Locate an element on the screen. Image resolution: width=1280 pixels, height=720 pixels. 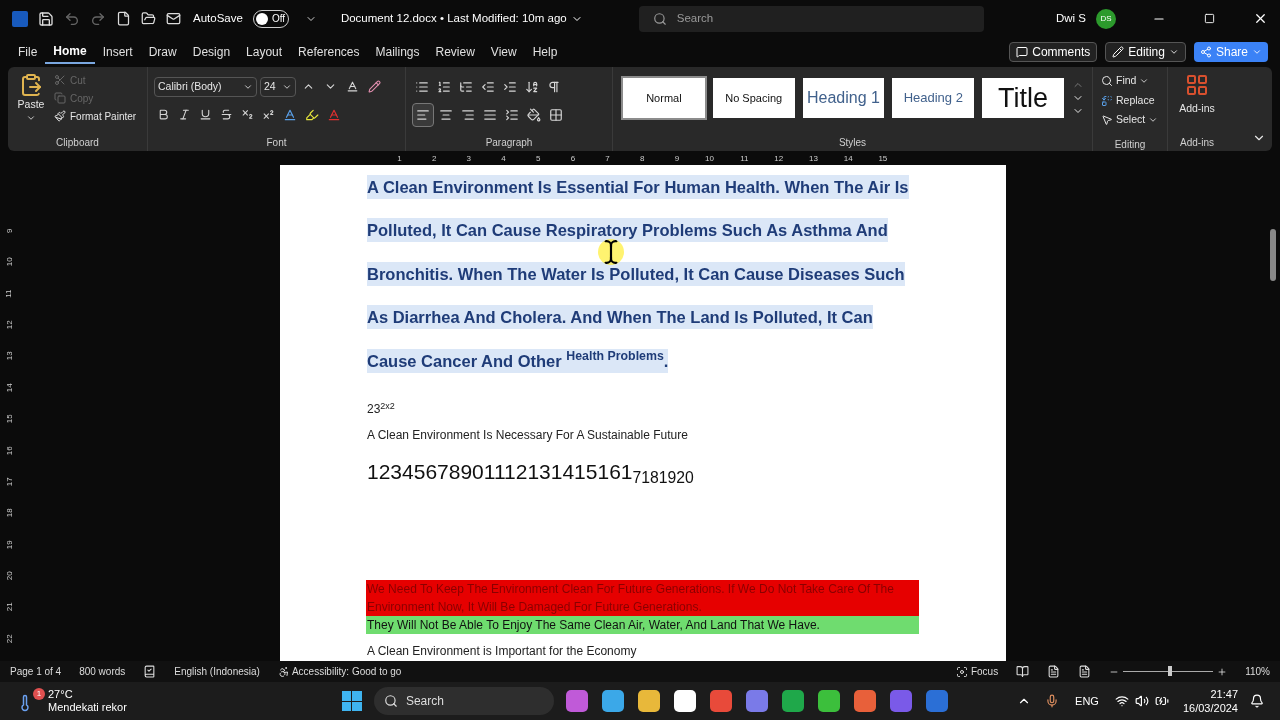
paintbrush-icon is located at coordinates (60, 116).